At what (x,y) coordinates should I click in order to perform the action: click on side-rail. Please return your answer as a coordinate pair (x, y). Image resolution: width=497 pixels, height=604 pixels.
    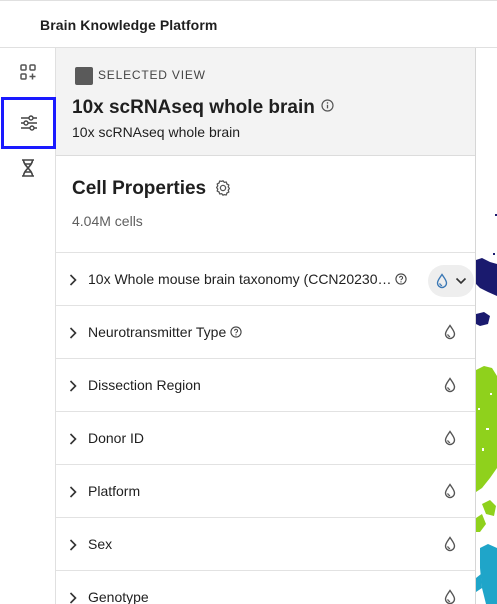
    Looking at the image, I should click on (28, 326).